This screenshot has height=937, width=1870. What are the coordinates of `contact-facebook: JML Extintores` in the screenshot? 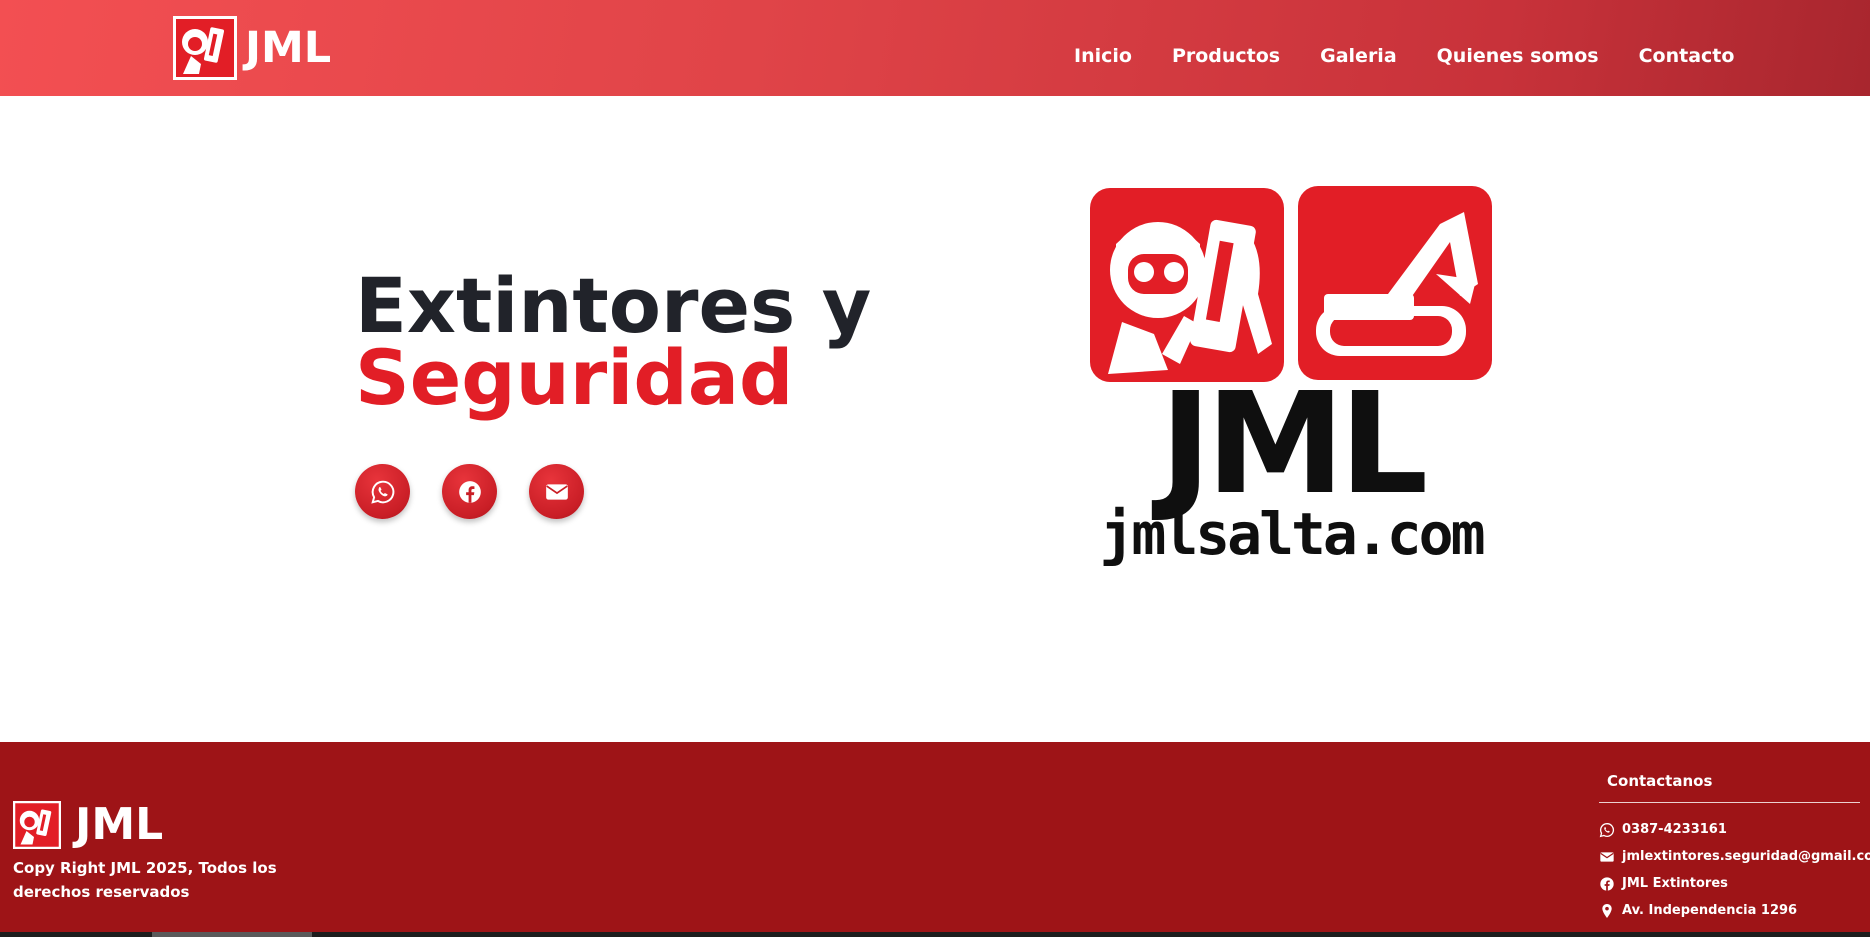 It's located at (1729, 883).